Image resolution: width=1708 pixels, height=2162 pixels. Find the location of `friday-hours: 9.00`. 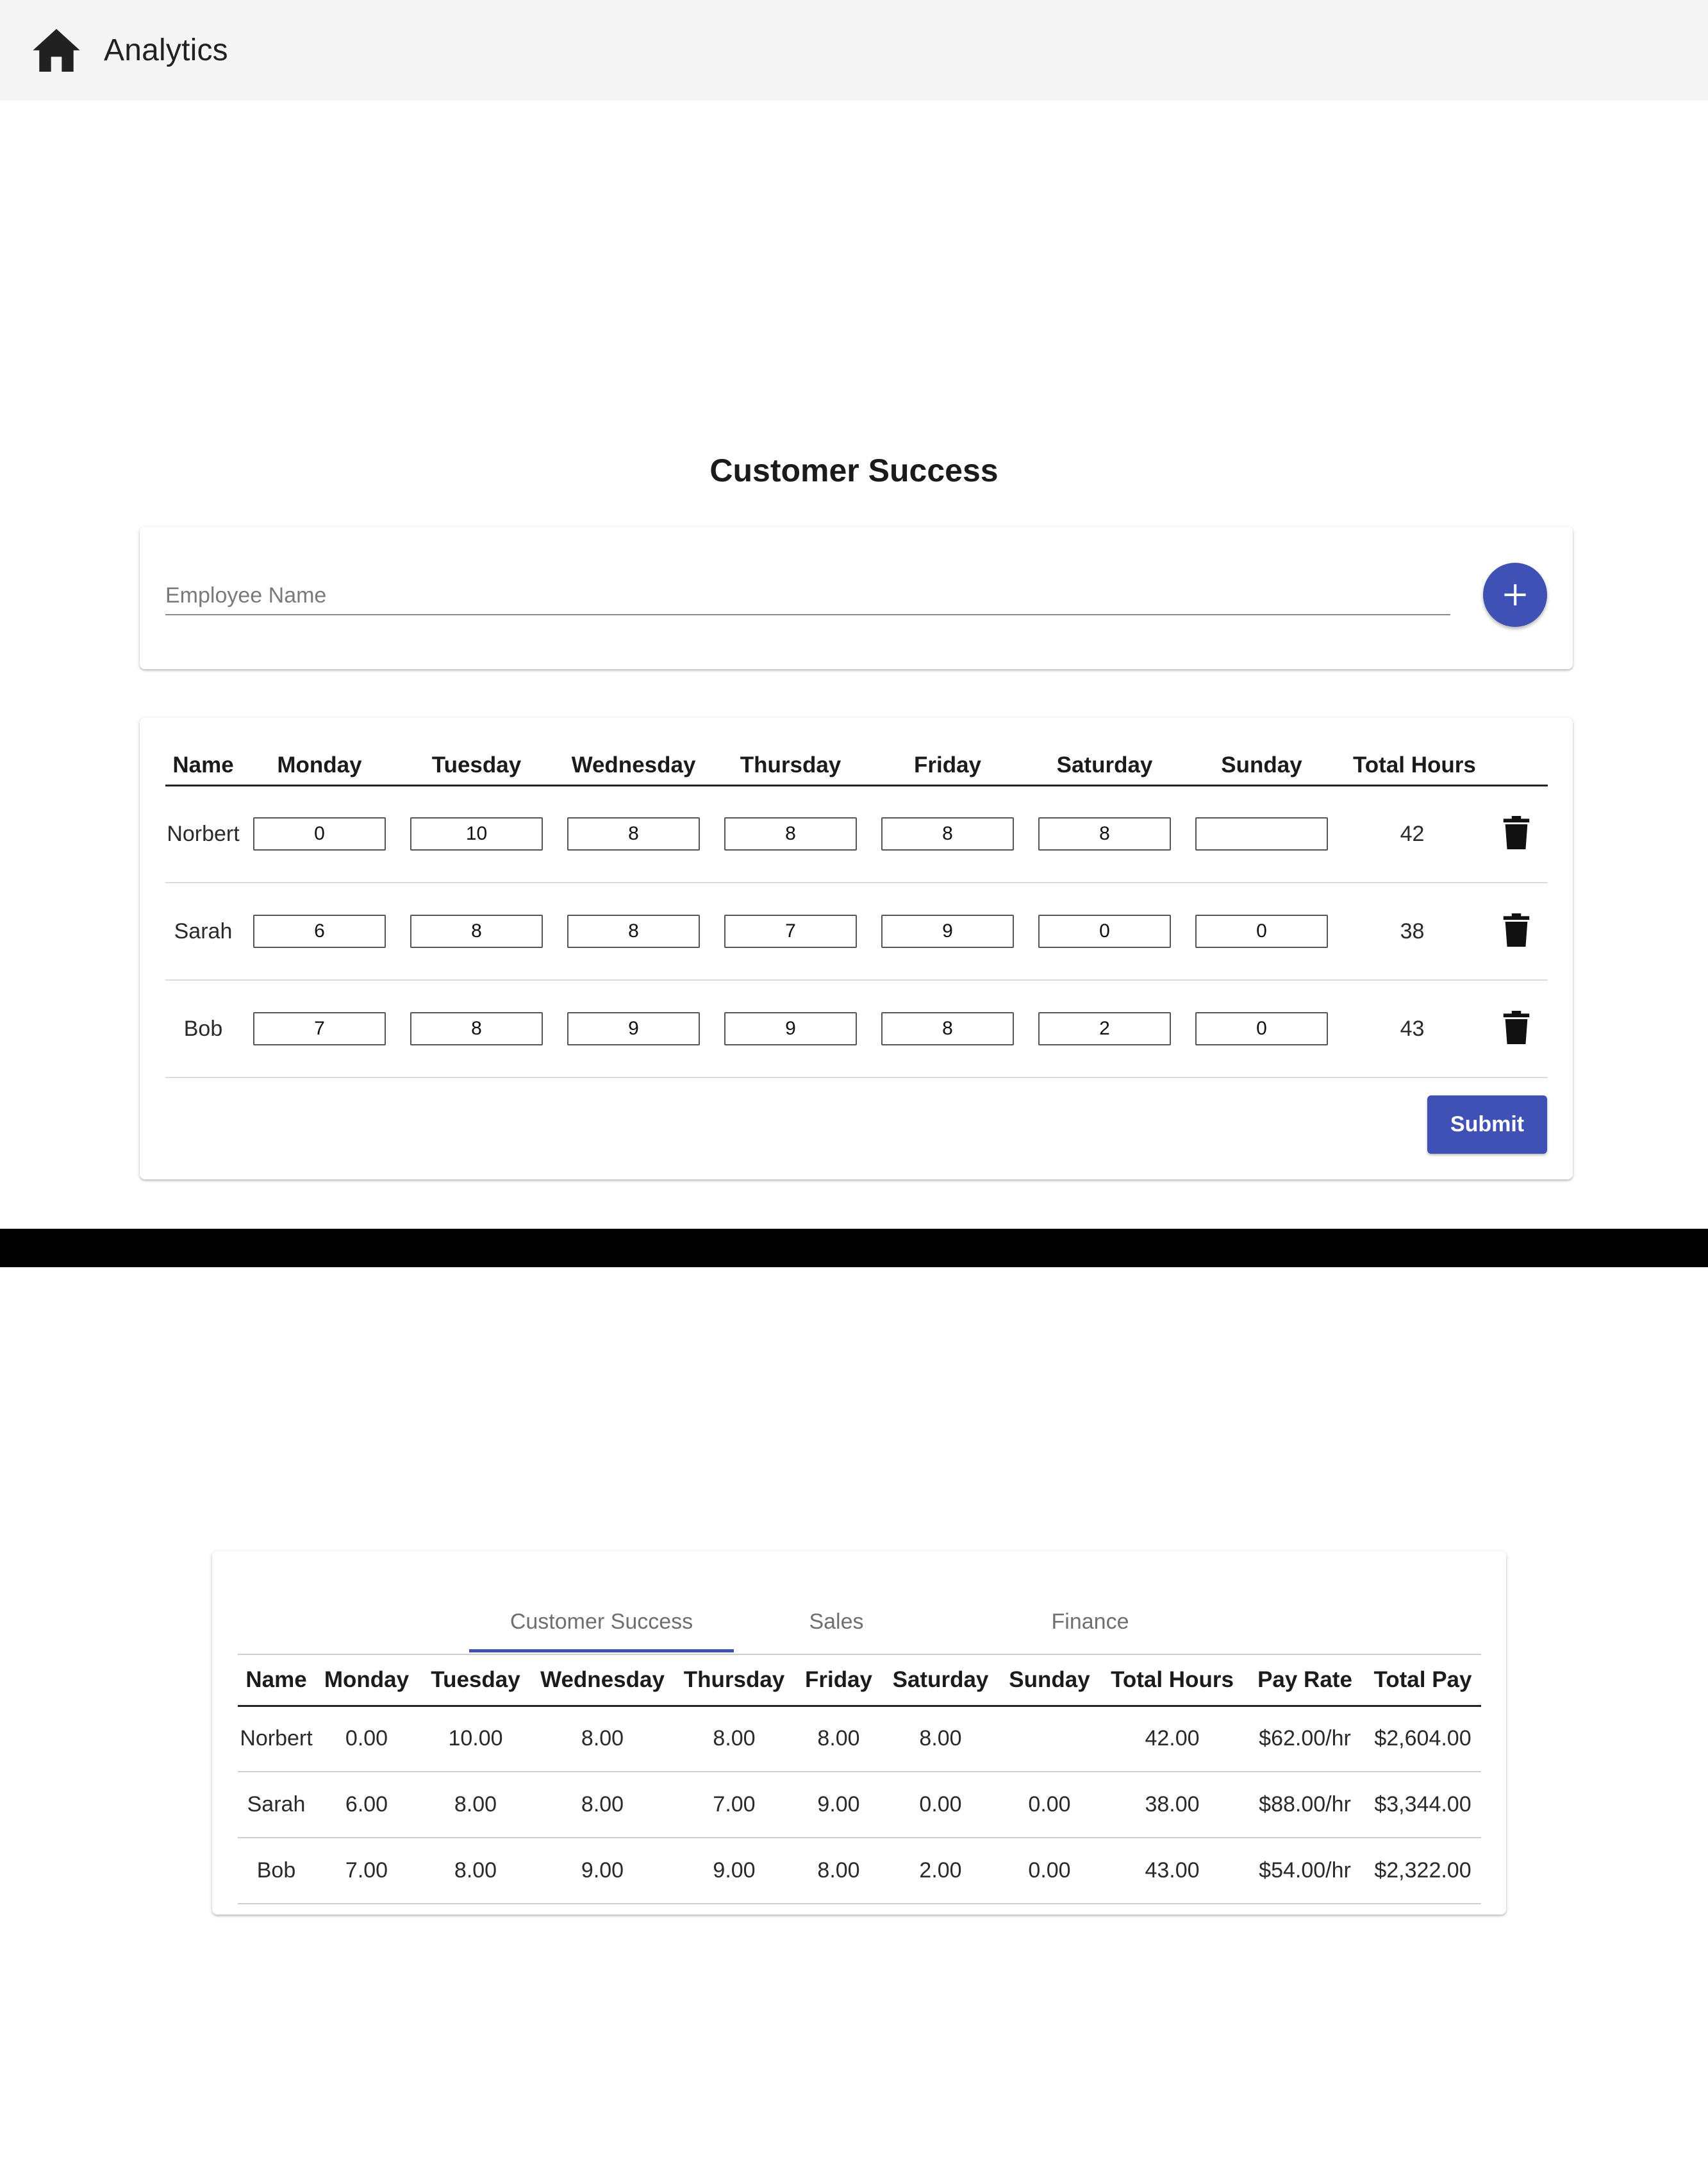

friday-hours: 9.00 is located at coordinates (838, 1805).